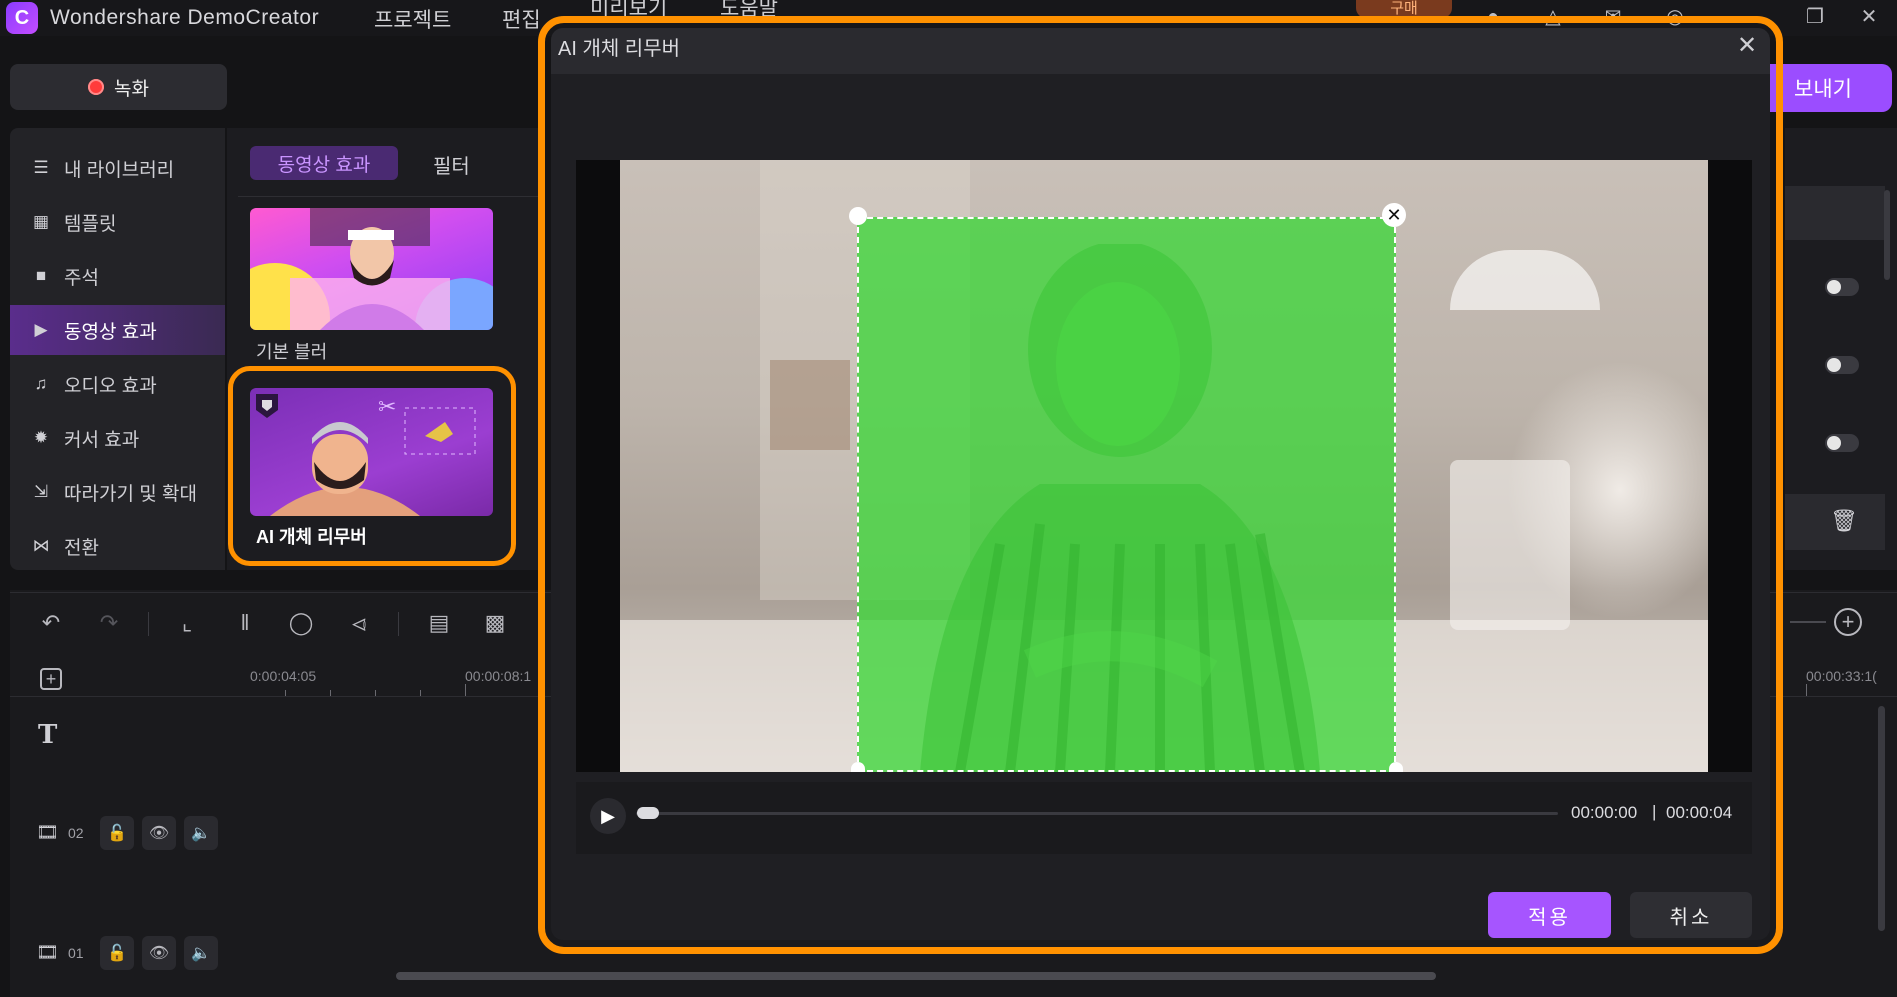 The height and width of the screenshot is (997, 1897). I want to click on sidebar-item-template: ▦ 템플릿, so click(117, 222).